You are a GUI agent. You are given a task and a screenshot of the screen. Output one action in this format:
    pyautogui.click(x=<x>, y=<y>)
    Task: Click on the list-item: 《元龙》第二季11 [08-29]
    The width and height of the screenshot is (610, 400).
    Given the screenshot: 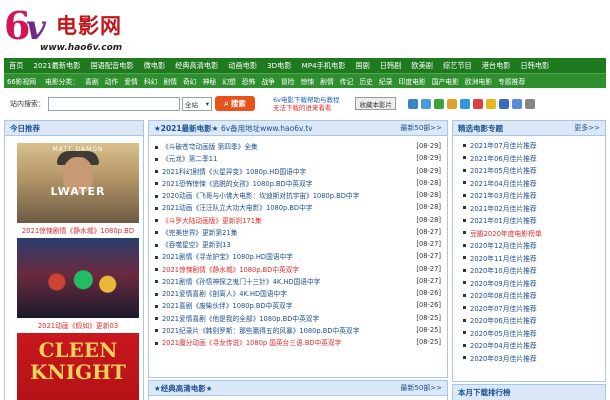 What is the action you would take?
    pyautogui.click(x=298, y=158)
    